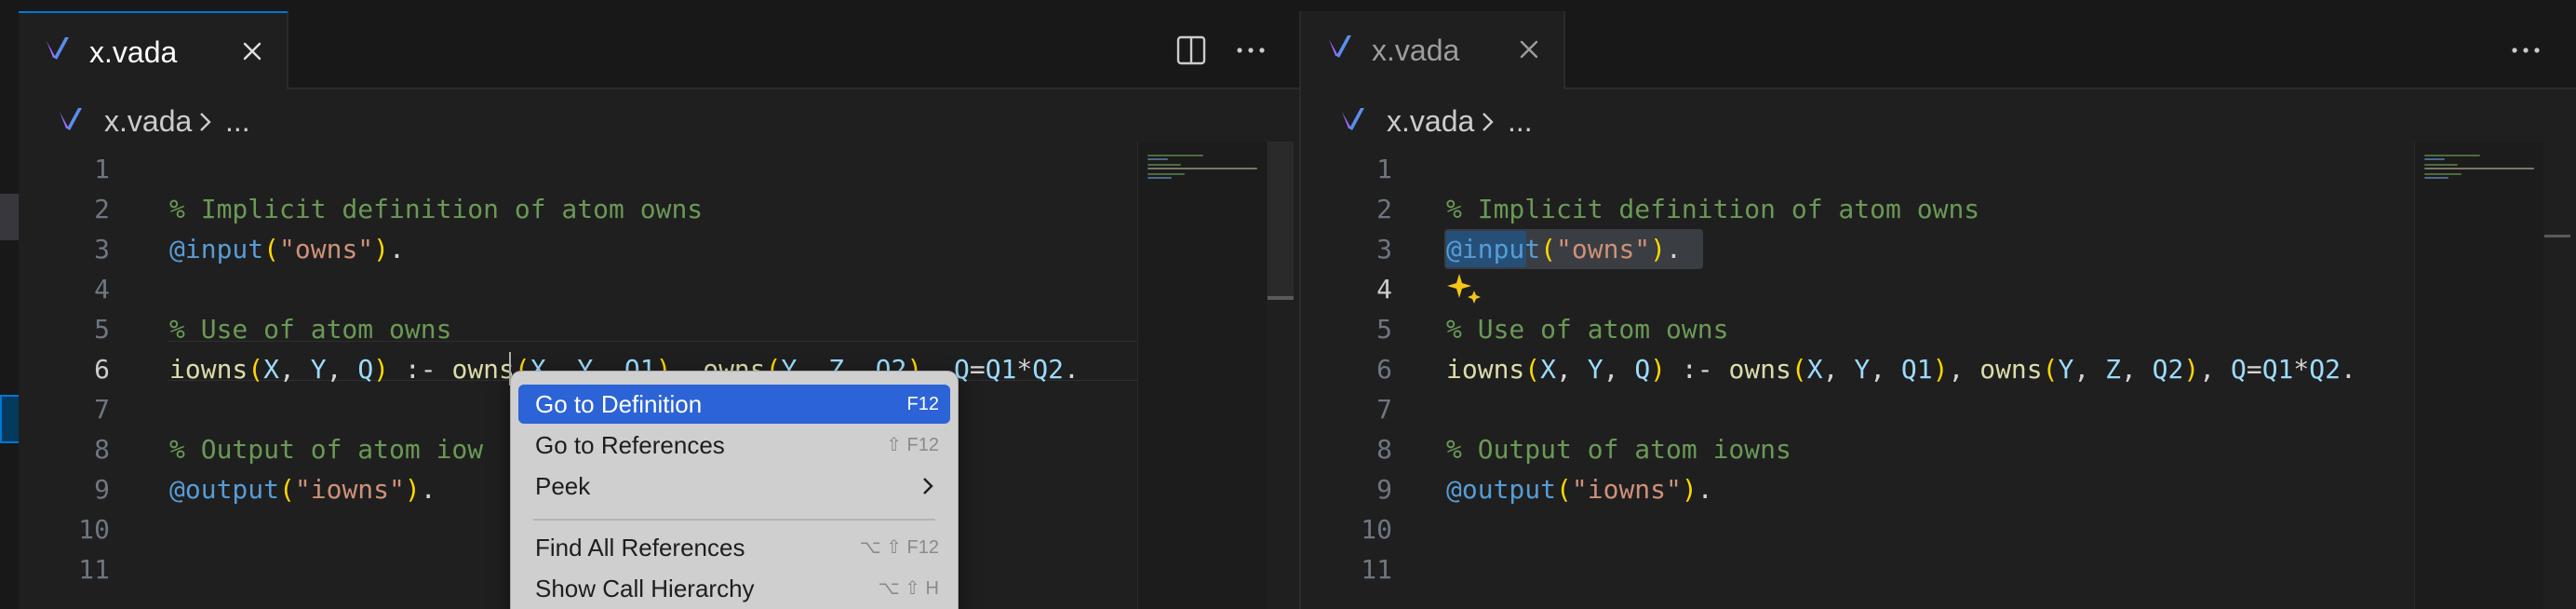  Describe the element at coordinates (2478, 375) in the screenshot. I see `minimap-right` at that location.